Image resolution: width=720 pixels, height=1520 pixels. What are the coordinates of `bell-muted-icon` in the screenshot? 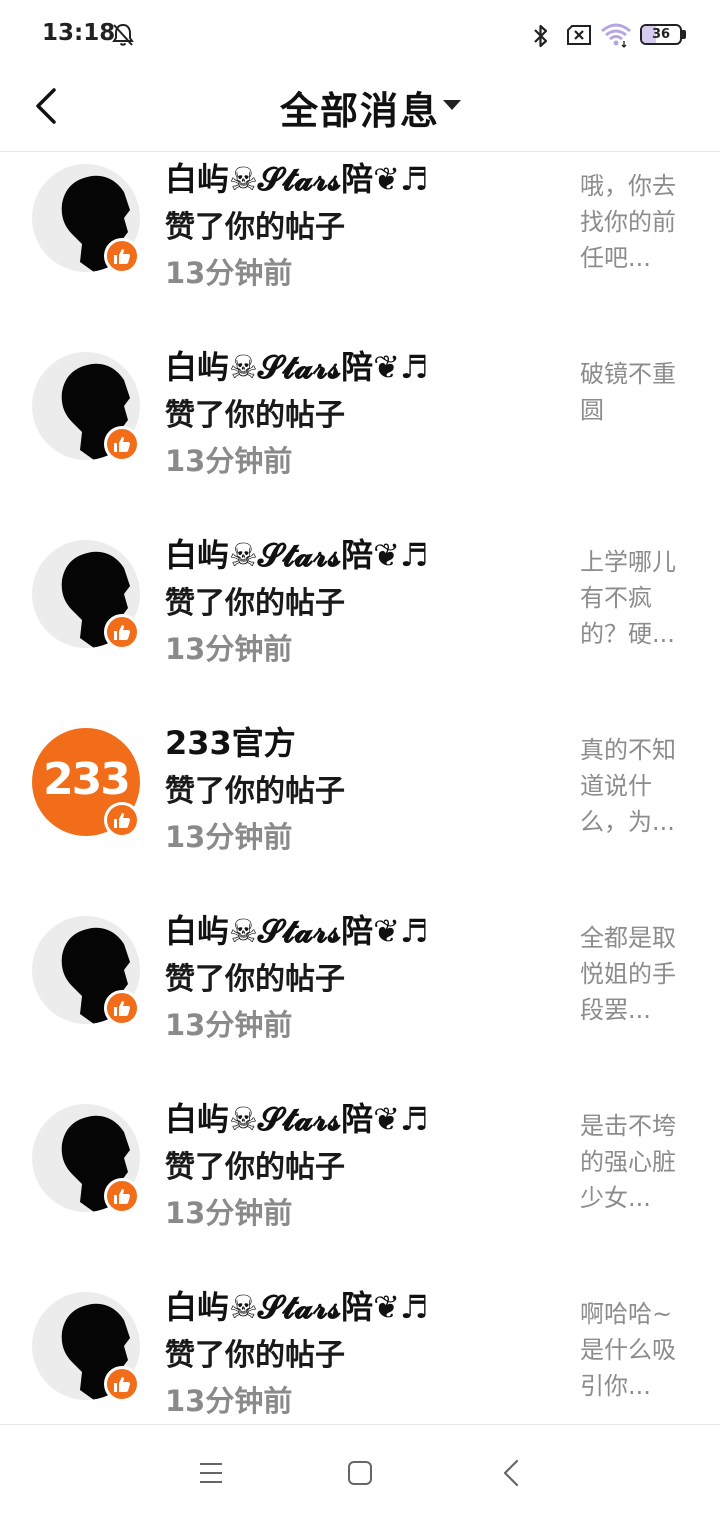 It's located at (123, 34).